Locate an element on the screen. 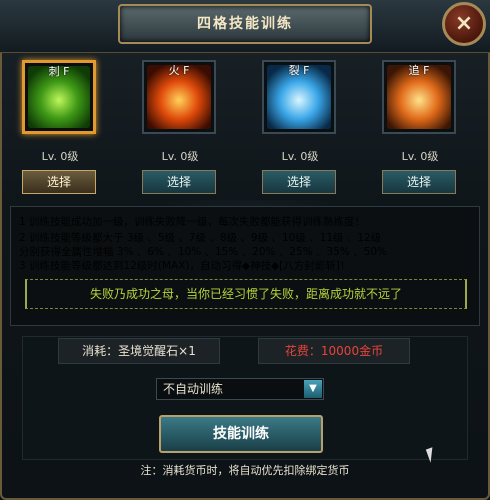 The image size is (490, 500). material-cost: 消耗：圣境觉醒石×1 is located at coordinates (139, 351).